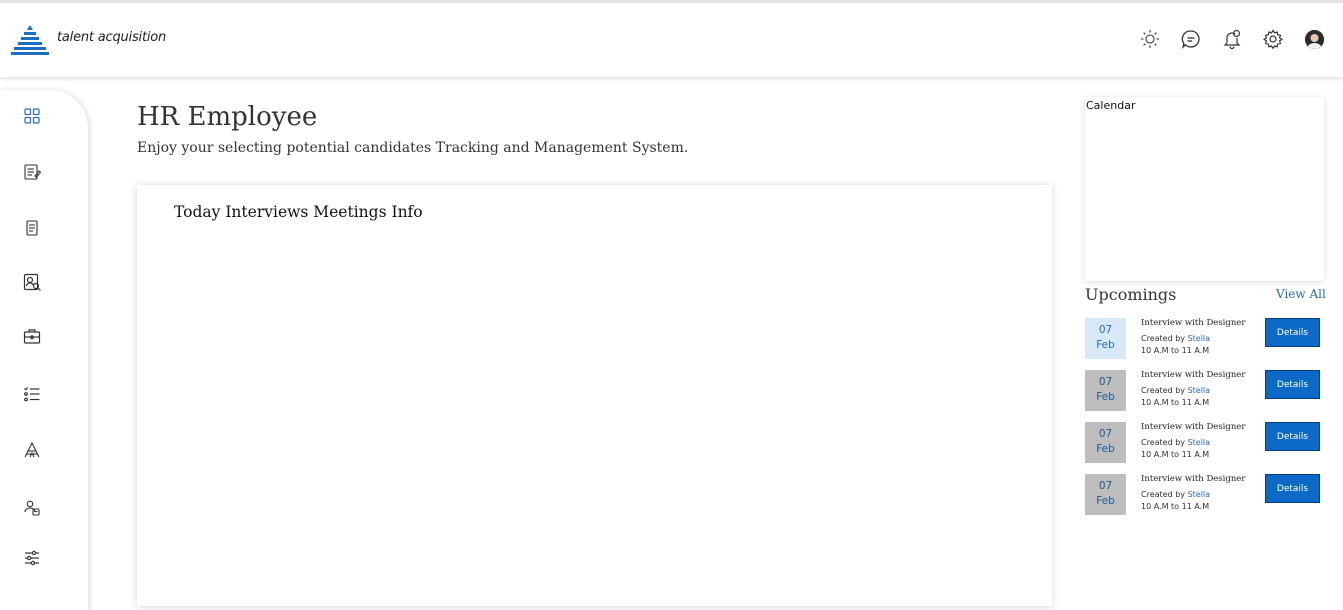 This screenshot has width=1343, height=610. What do you see at coordinates (1232, 39) in the screenshot?
I see `bell-icon` at bounding box center [1232, 39].